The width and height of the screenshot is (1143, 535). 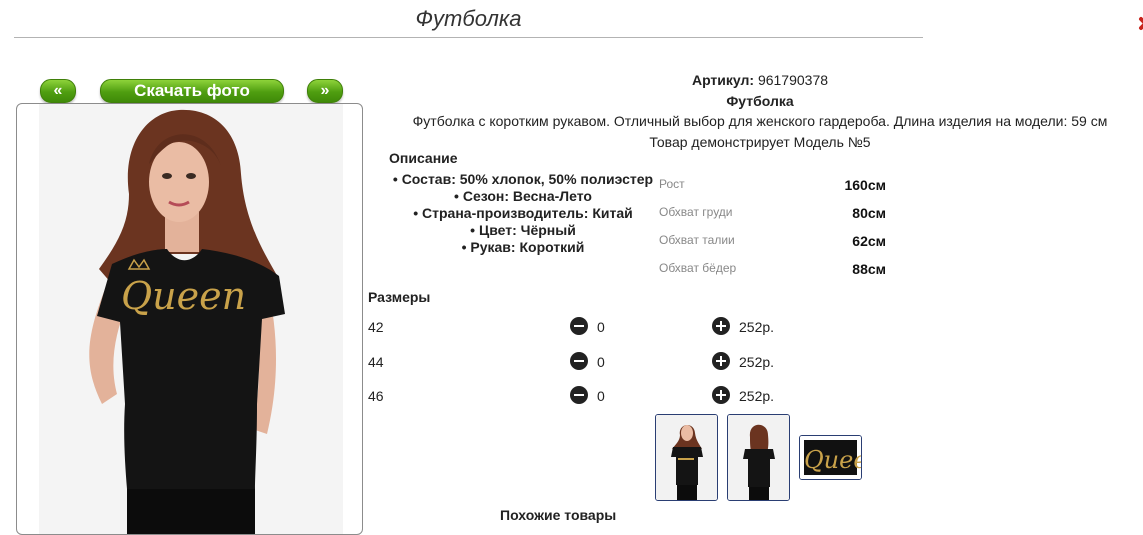 I want to click on title-divider, so click(x=468, y=37).